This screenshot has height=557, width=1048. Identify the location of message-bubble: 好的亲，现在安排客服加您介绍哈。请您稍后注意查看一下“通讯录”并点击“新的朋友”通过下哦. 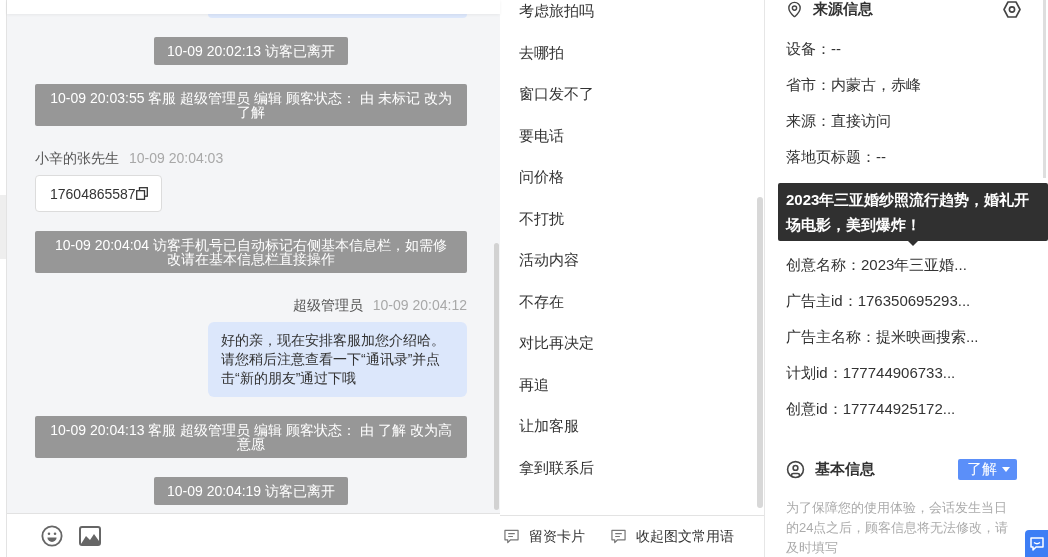
(337, 359).